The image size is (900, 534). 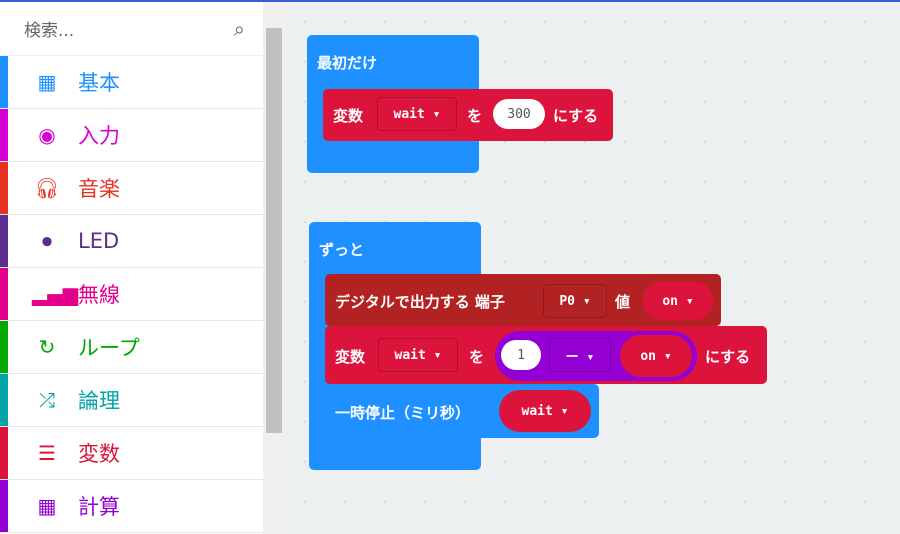 I want to click on scrollbar-thumb, so click(x=274, y=230).